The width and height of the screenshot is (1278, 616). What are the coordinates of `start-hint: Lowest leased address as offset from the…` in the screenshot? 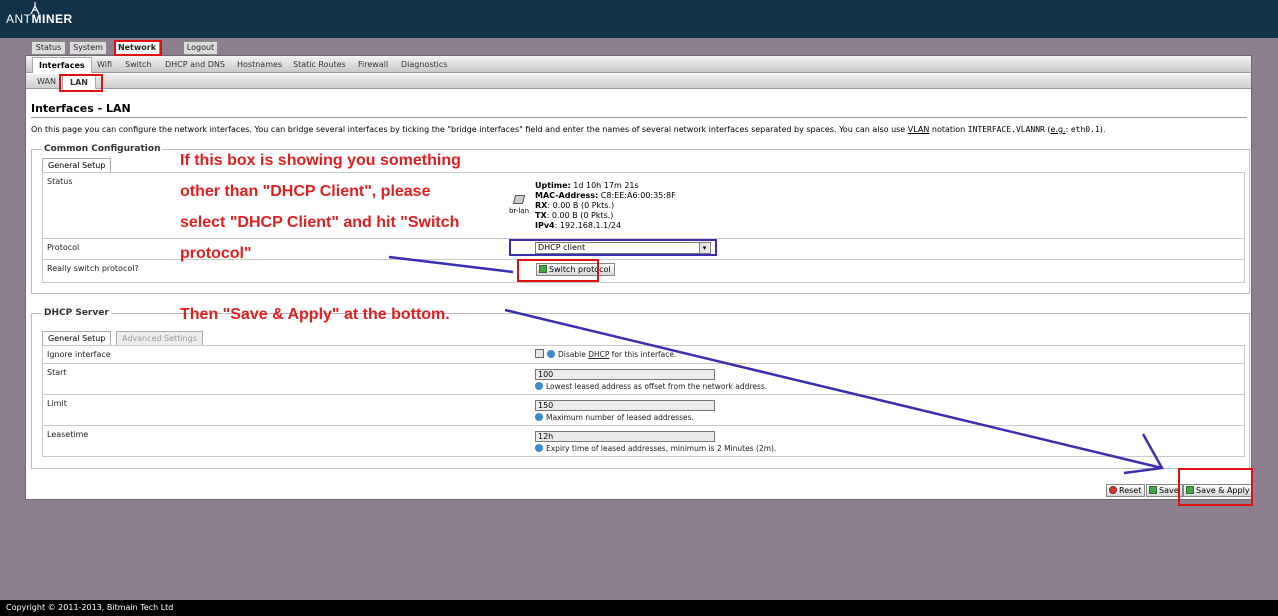 It's located at (651, 386).